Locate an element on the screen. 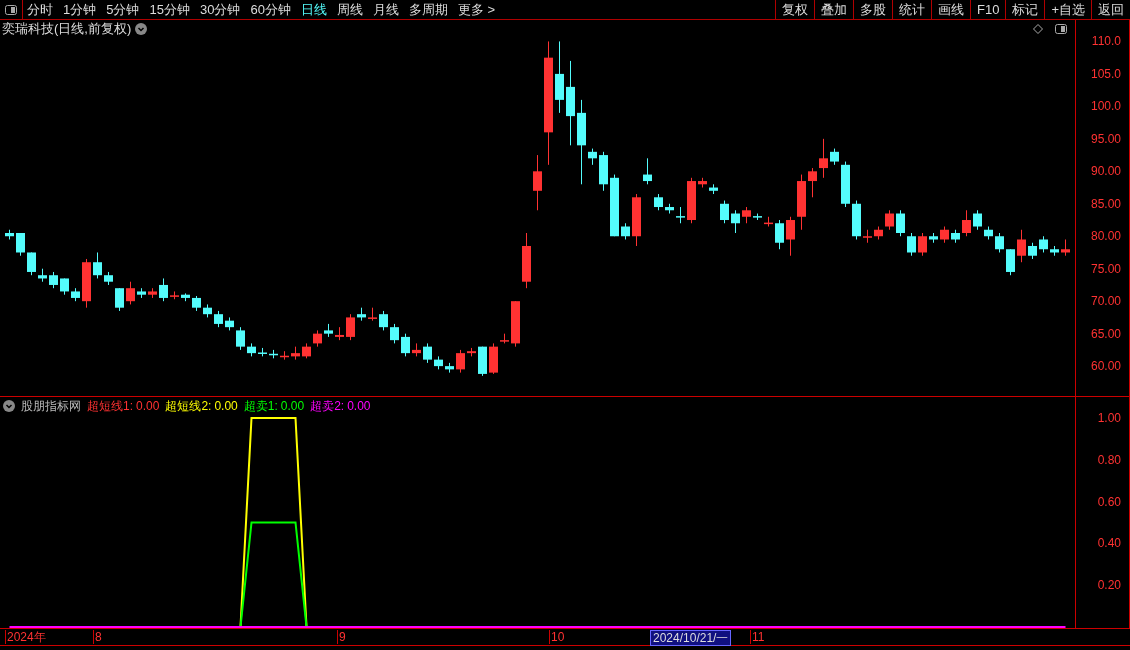 This screenshot has height=650, width=1130. timeline-label: 10 is located at coordinates (557, 637).